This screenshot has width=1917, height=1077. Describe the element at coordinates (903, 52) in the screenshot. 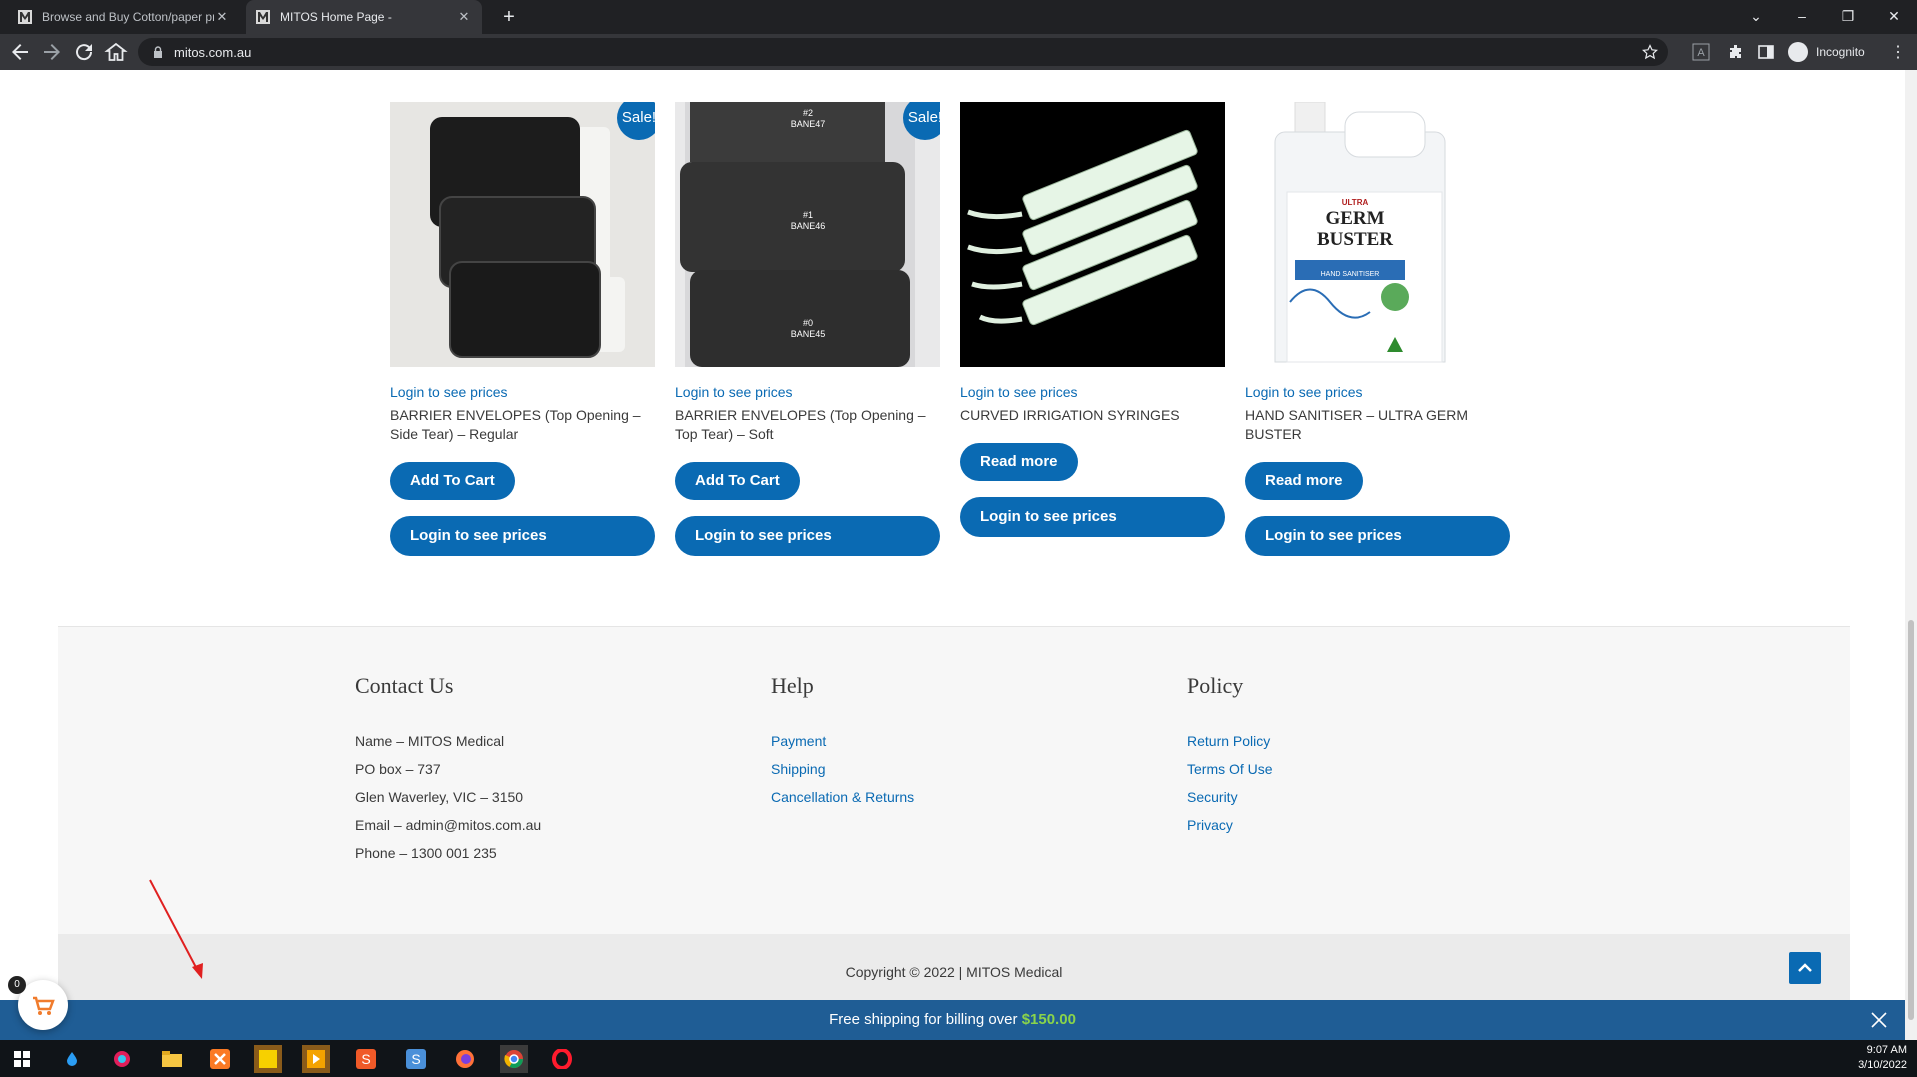

I see `address-bar: mitos.com.au` at that location.